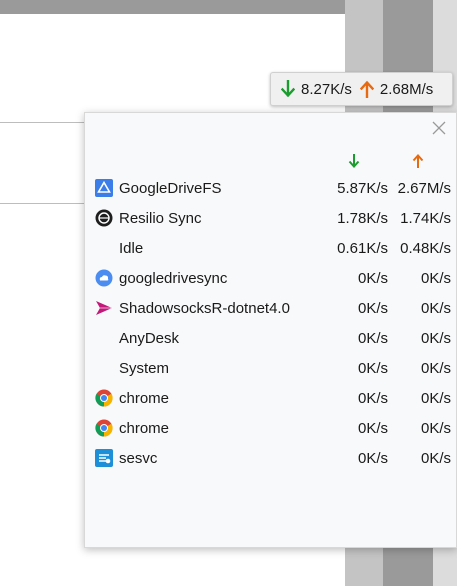  Describe the element at coordinates (149, 338) in the screenshot. I see `process-name: AnyDesk` at that location.